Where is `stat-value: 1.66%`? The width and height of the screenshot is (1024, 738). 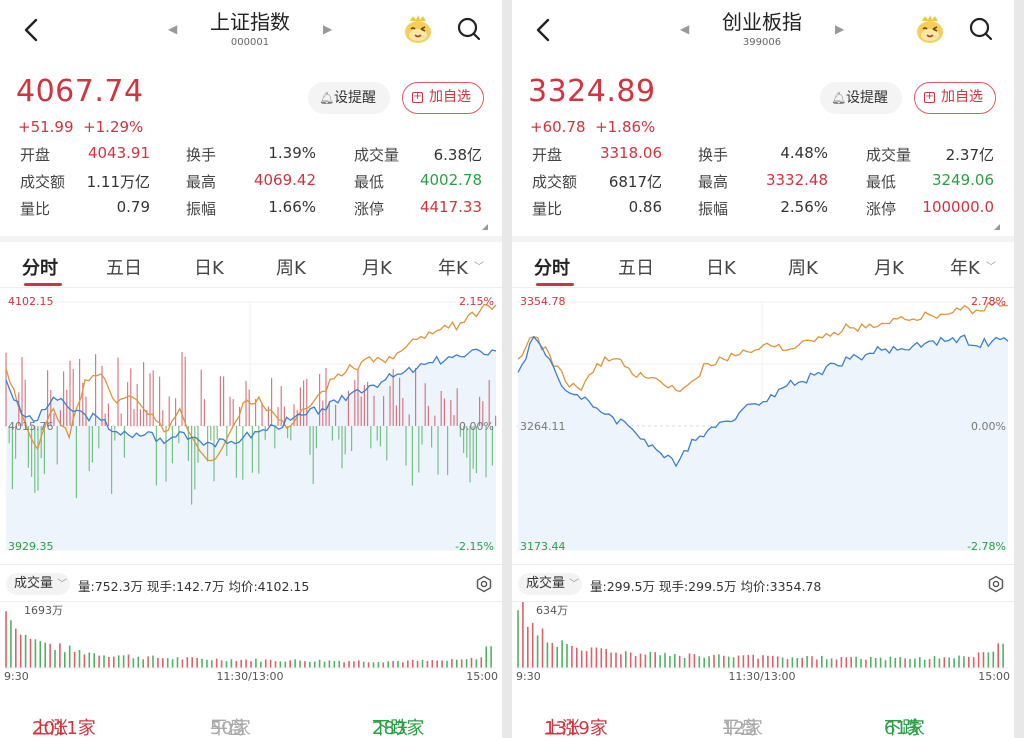 stat-value: 1.66% is located at coordinates (292, 207).